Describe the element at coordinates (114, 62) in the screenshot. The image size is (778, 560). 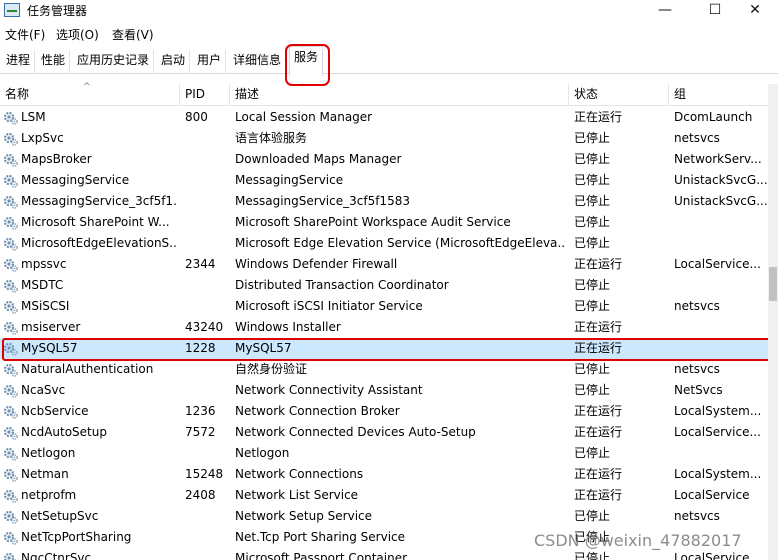
I see `tab-app-history: 应用历史记录` at that location.